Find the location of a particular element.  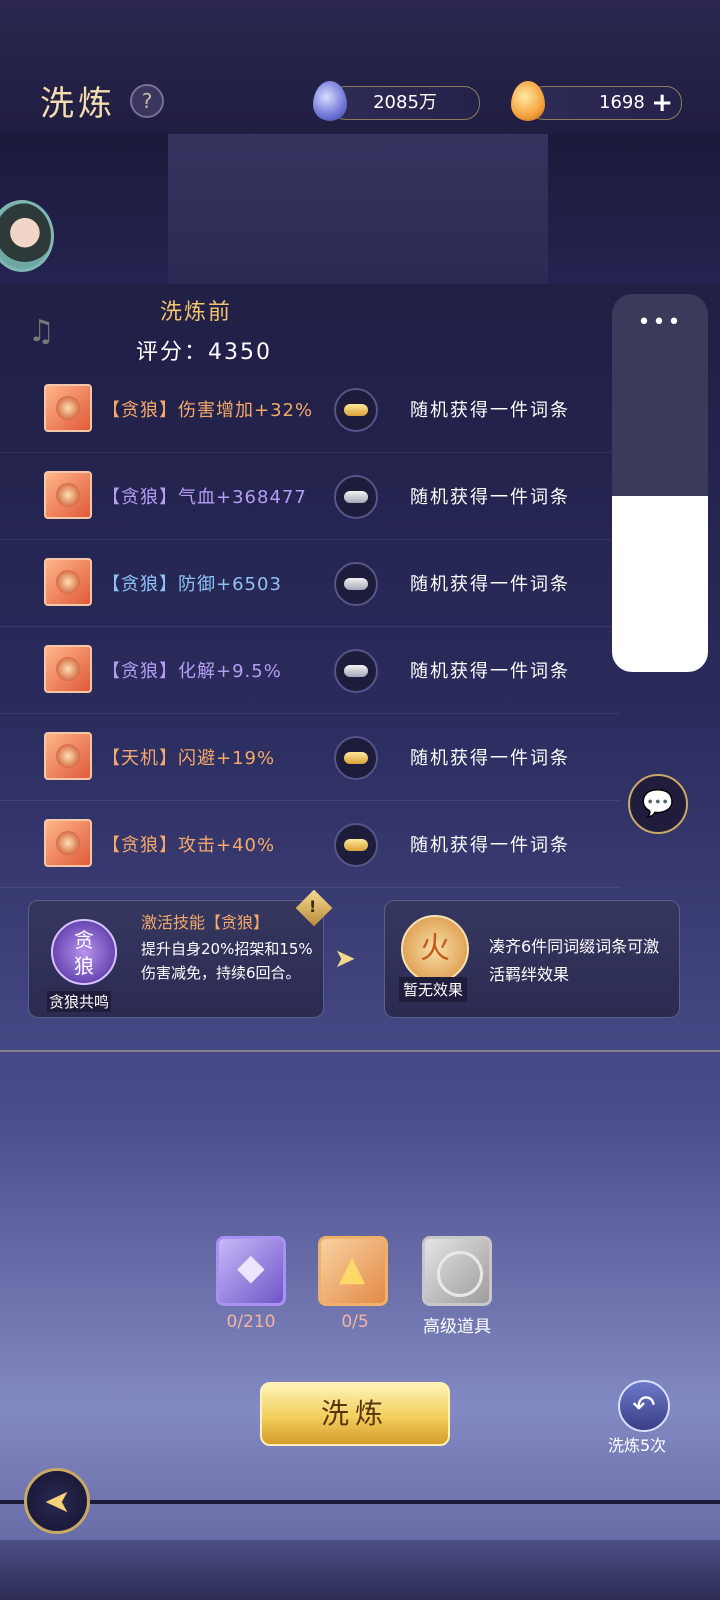

attribute-text: 【贪狼】气血+368477 is located at coordinates (204, 497).